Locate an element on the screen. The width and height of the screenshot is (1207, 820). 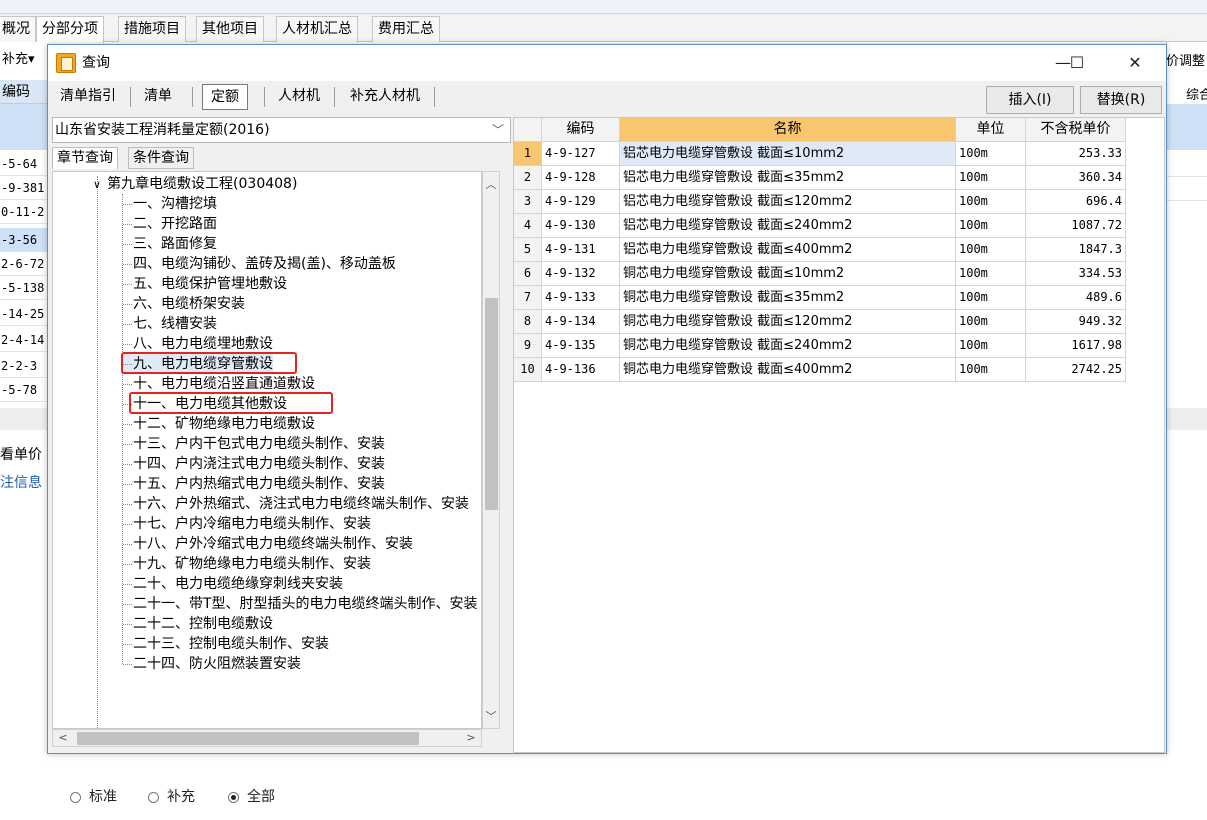
tab-supplement-material: 补充人材机 is located at coordinates (385, 97).